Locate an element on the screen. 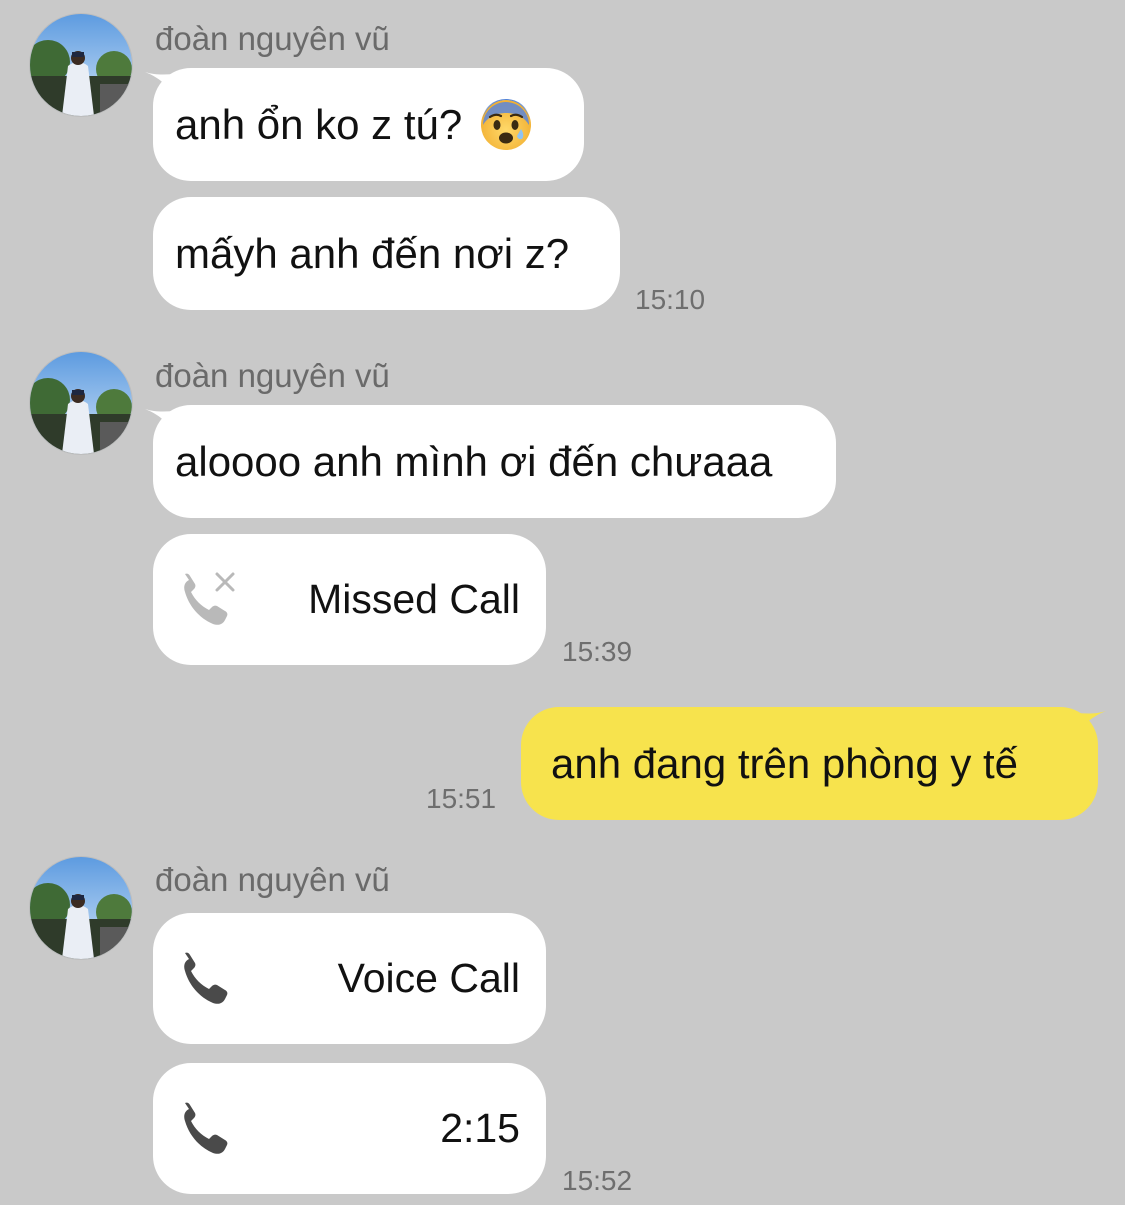 Image resolution: width=1125 pixels, height=1205 pixels. call-duration-bubble: 2:15 is located at coordinates (349, 1128).